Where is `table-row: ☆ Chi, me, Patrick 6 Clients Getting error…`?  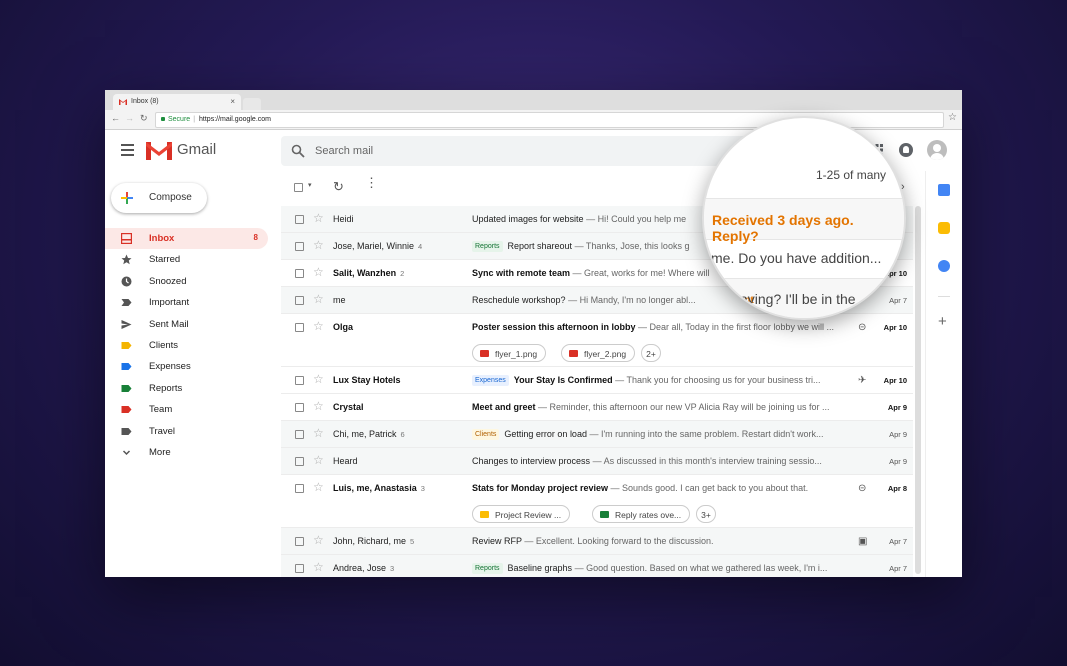
table-row: ☆ Chi, me, Patrick 6 Clients Getting error… is located at coordinates (597, 434).